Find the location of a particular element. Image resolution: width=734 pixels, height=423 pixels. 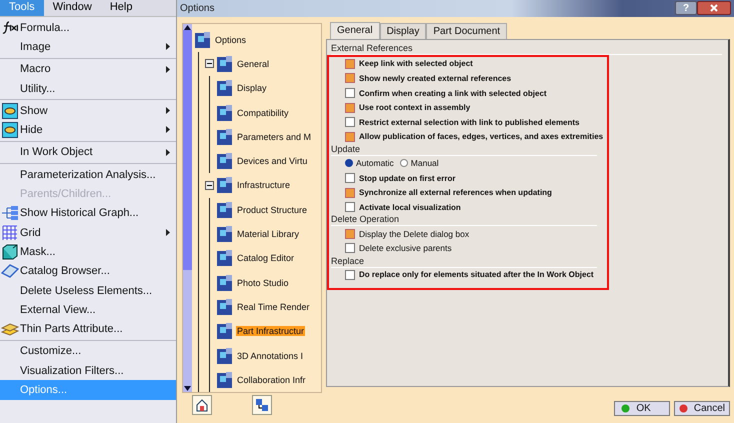

cancel-button: Cancel is located at coordinates (702, 408).